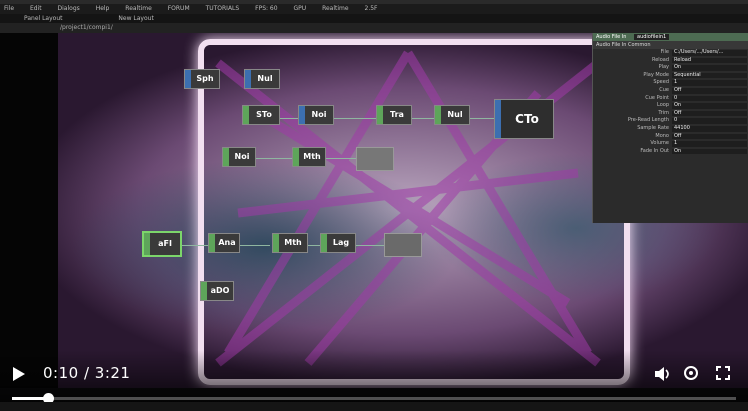 Image resolution: width=748 pixels, height=411 pixels. Describe the element at coordinates (670, 45) in the screenshot. I see `panel-tabs: Audio File In Common` at that location.